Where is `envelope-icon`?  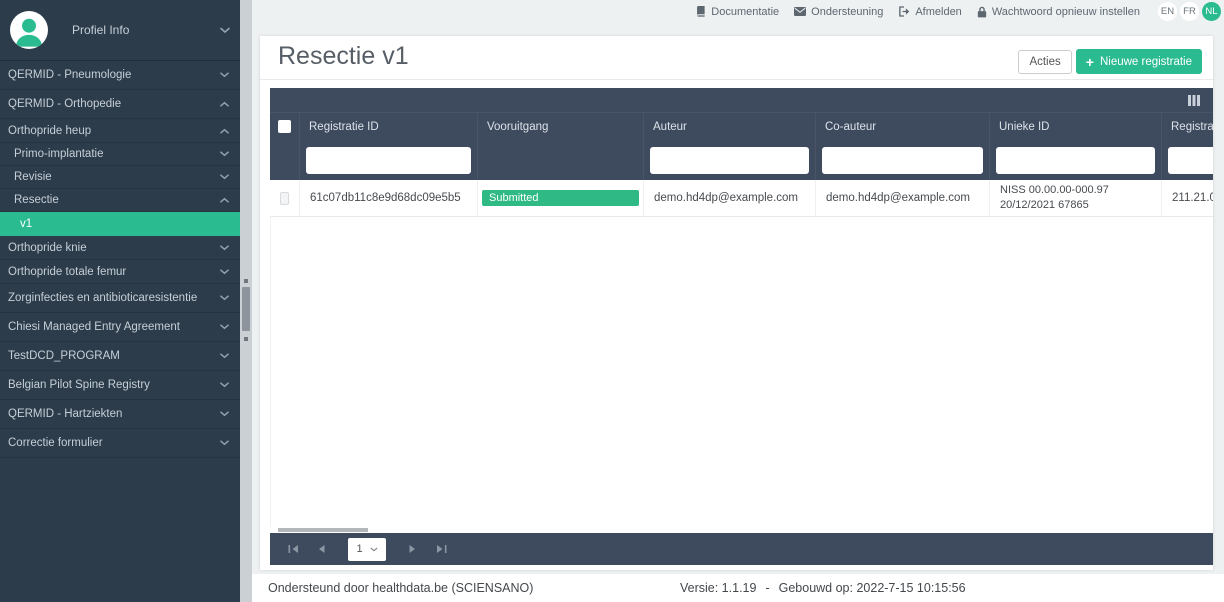 envelope-icon is located at coordinates (800, 11).